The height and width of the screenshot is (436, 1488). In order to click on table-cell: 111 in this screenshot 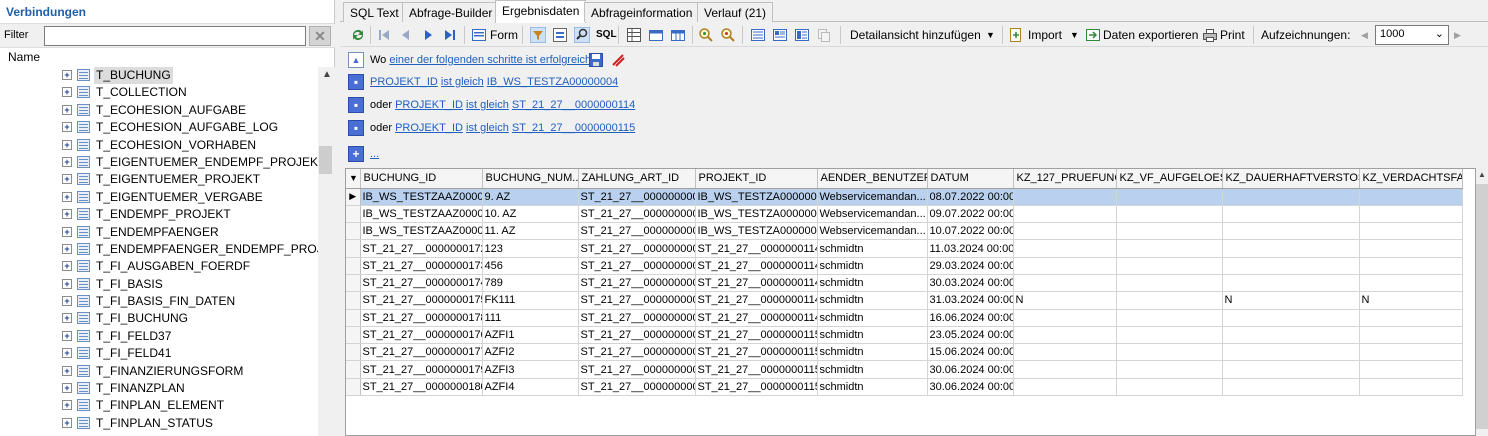, I will do `click(530, 318)`.